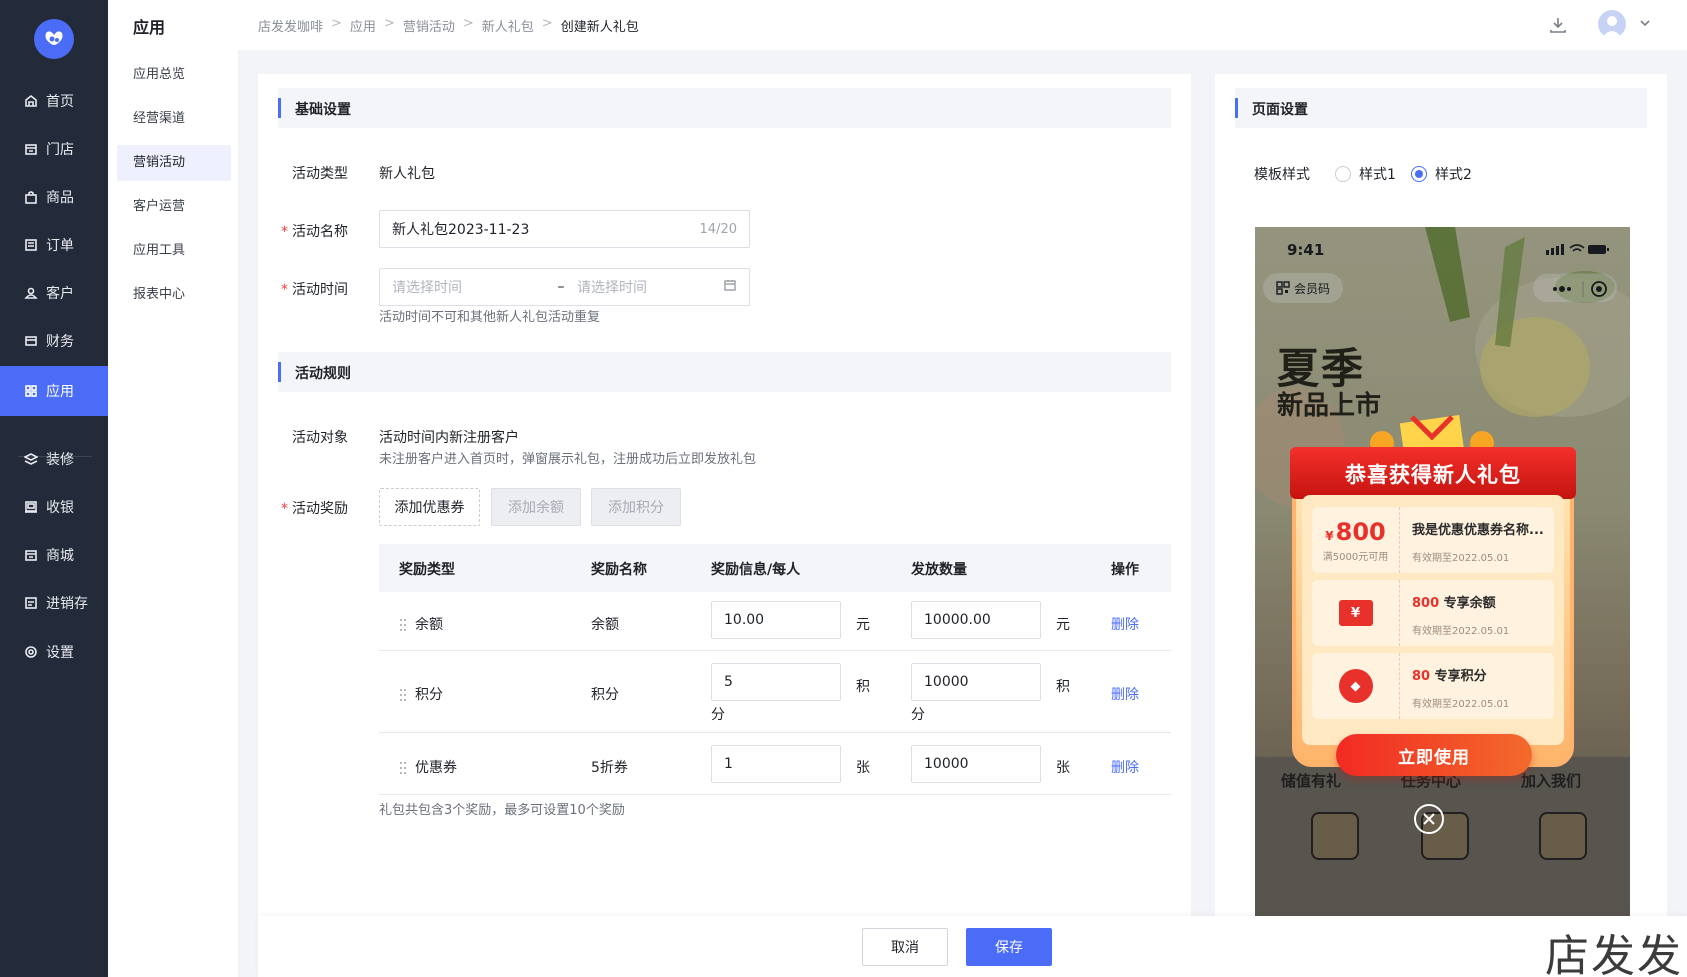 This screenshot has height=977, width=1687. I want to click on subnav-item-overview: 应用总览, so click(174, 75).